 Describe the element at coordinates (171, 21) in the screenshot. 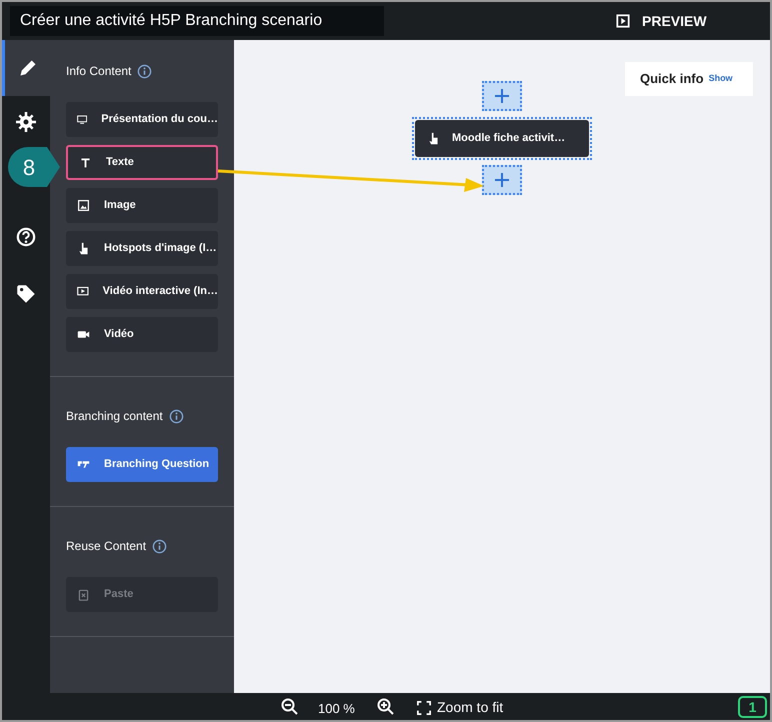

I see `window-title: Créer une activité H5P Branching scenario` at that location.